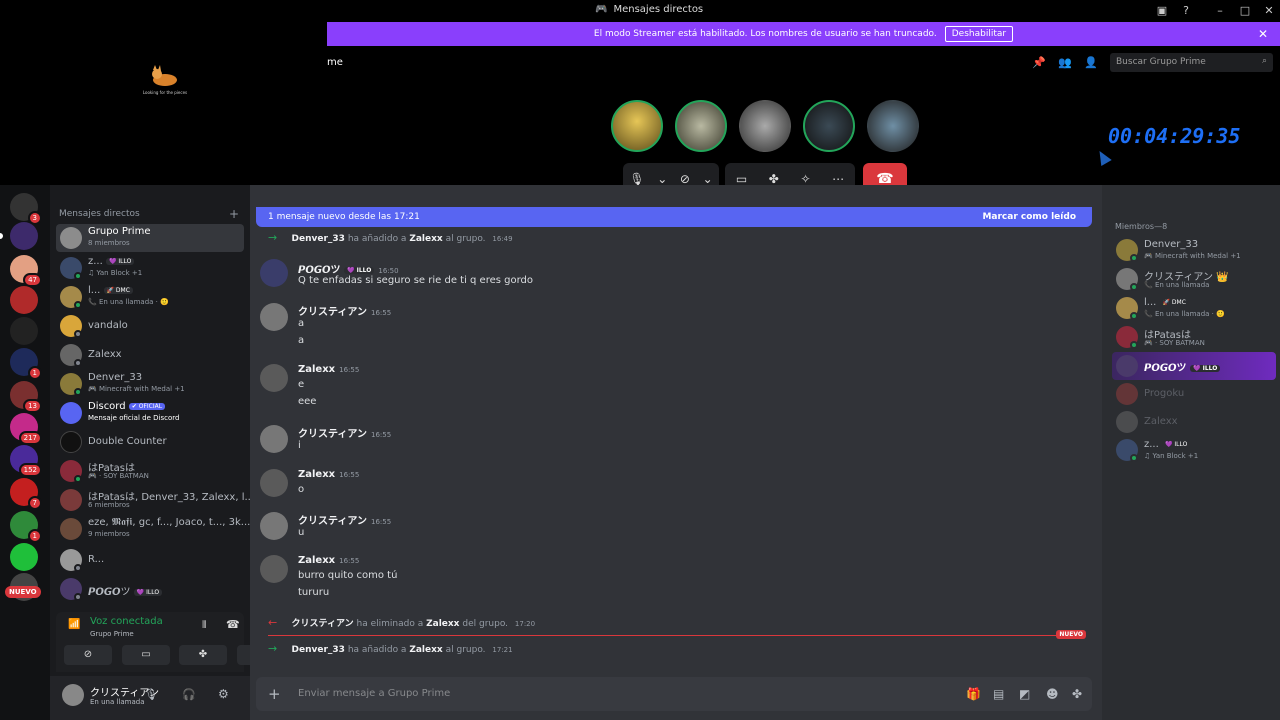  What do you see at coordinates (998, 694) in the screenshot?
I see `gif-icon: ▤` at bounding box center [998, 694].